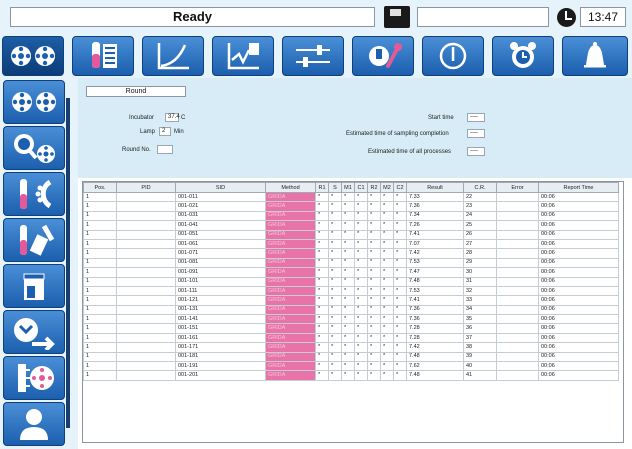  I want to click on table-row: 1 001-161 GRIDA * * * * * * * 7.28 37 00:06, so click(351, 338).